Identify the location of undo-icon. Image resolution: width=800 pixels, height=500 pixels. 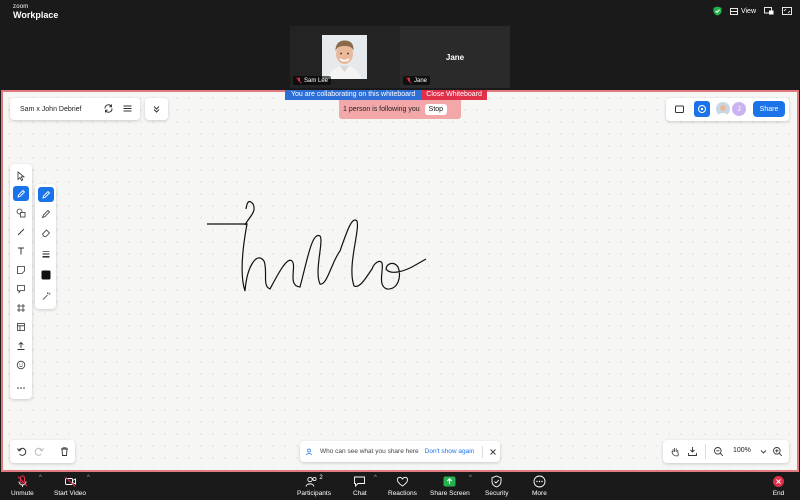
(21, 451).